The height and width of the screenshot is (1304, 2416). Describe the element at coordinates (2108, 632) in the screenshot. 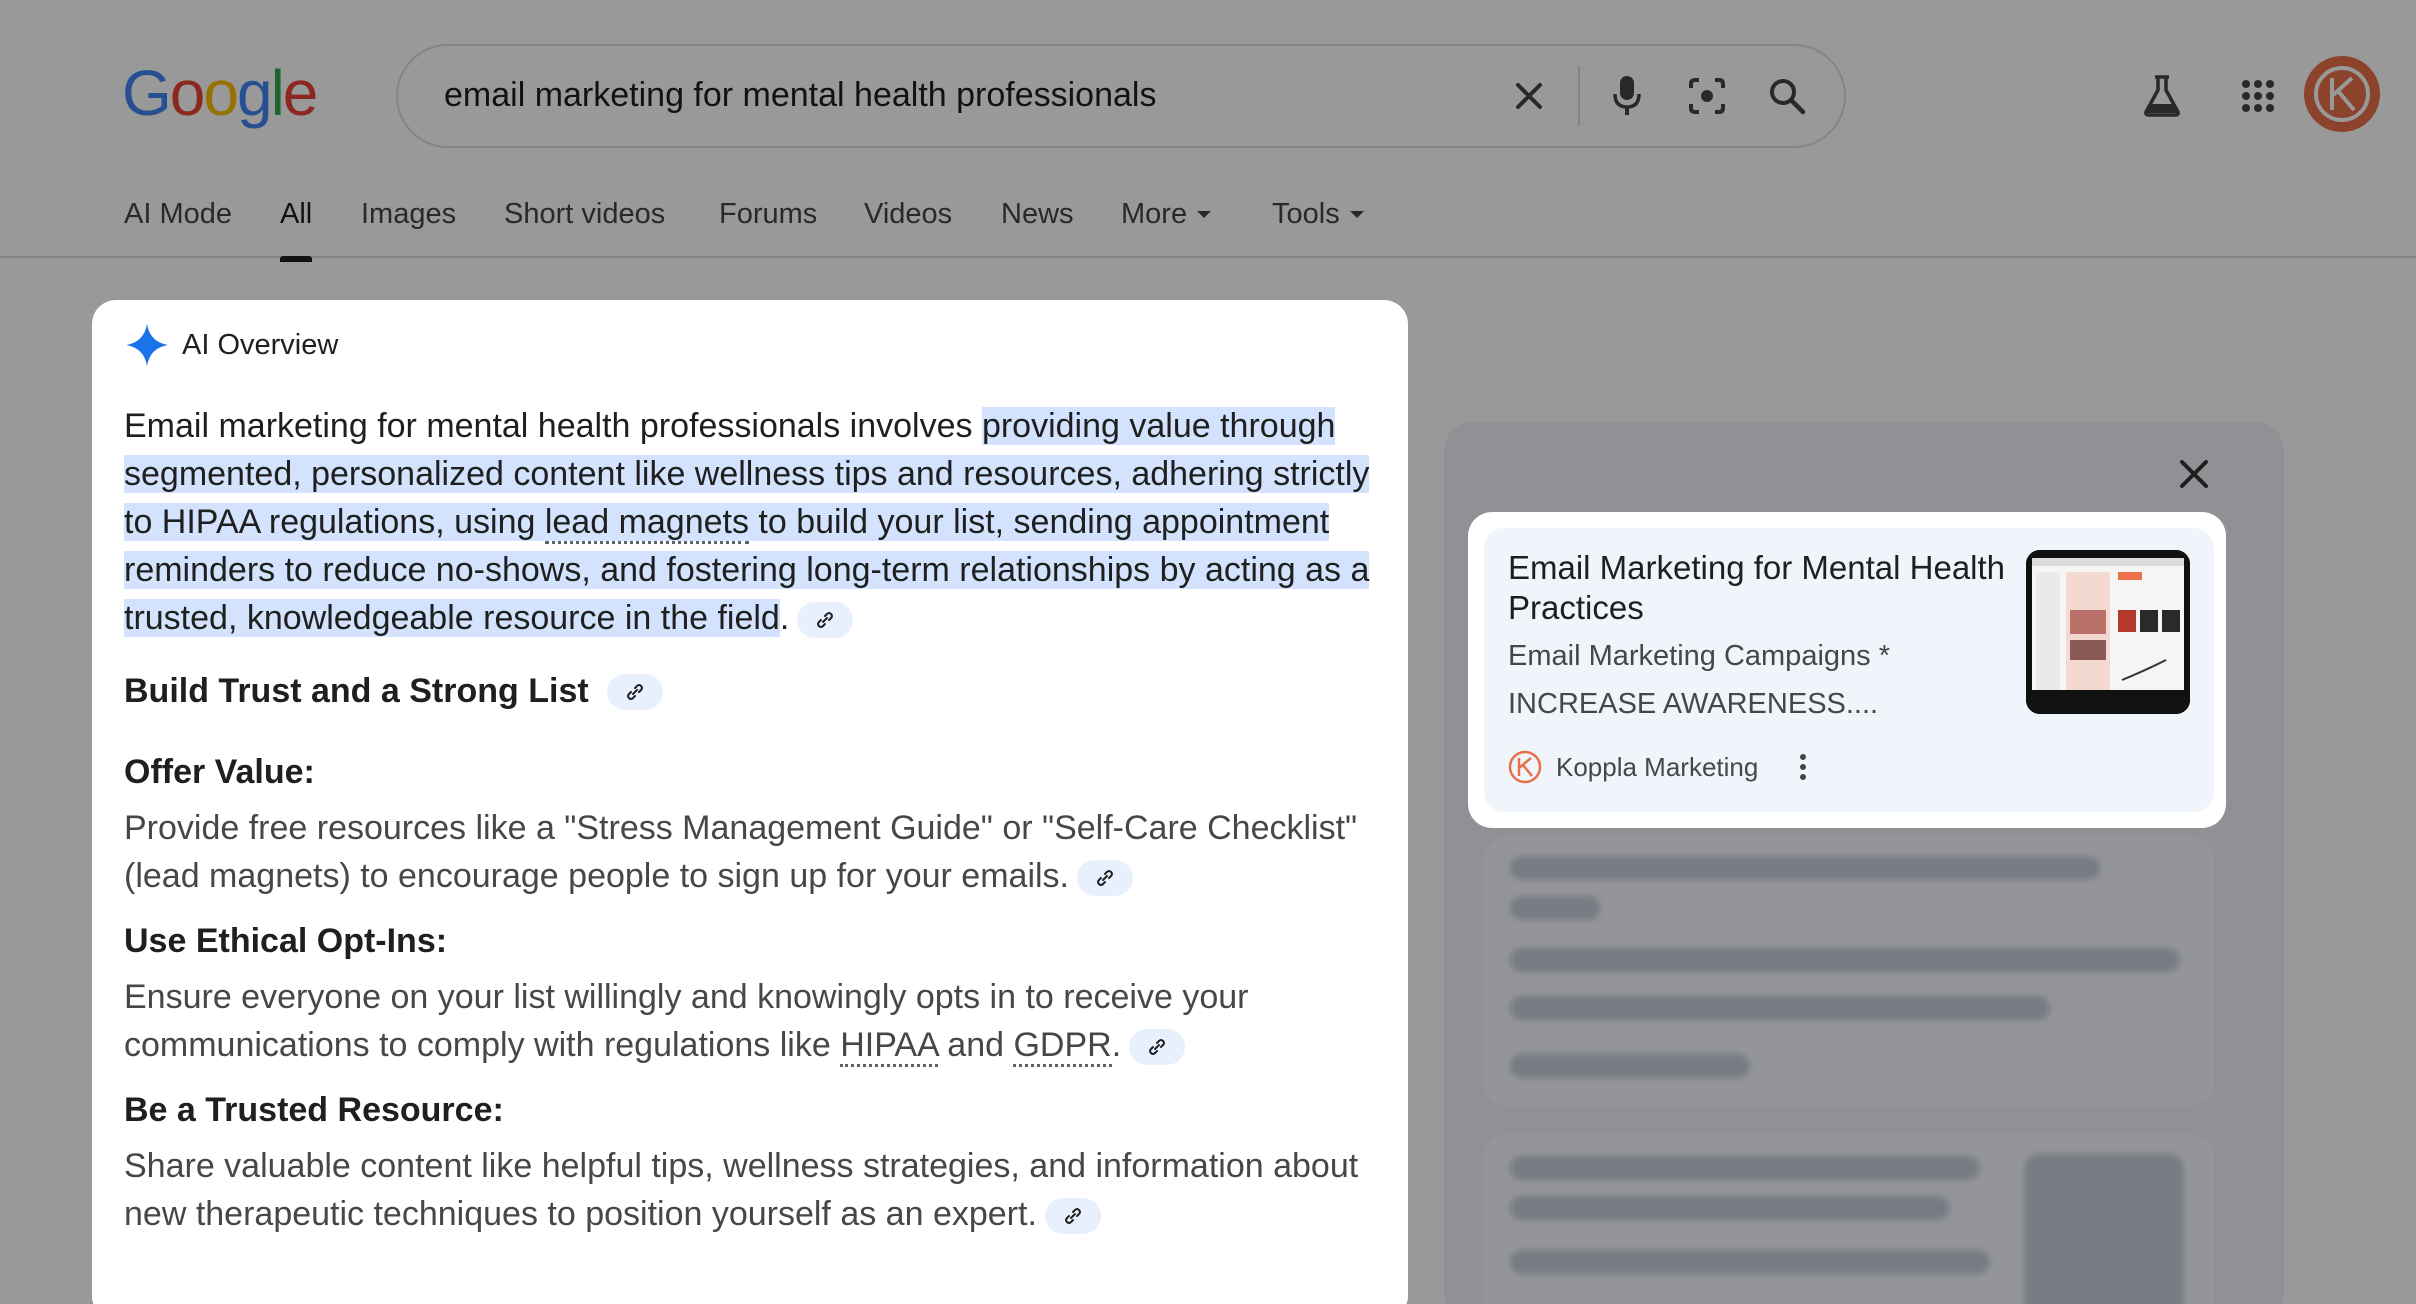

I see `source-thumbnail` at that location.